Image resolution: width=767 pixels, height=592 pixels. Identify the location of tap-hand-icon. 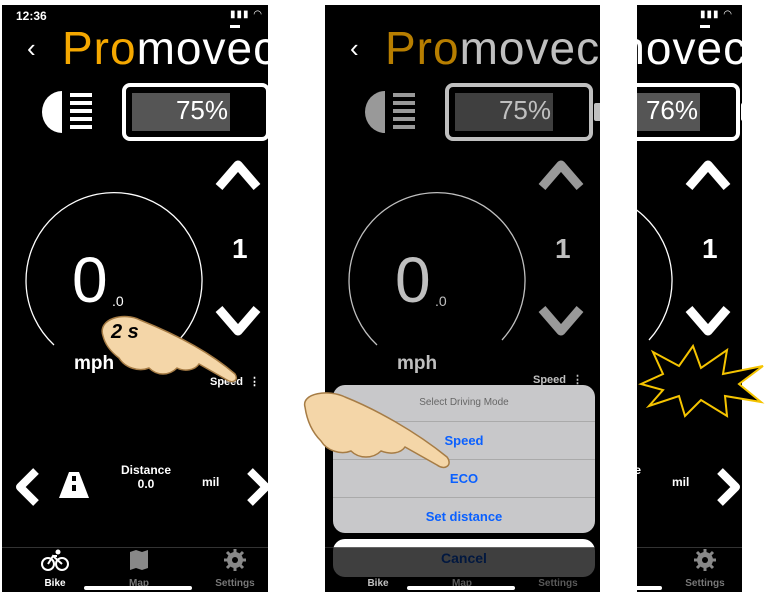
(377, 430).